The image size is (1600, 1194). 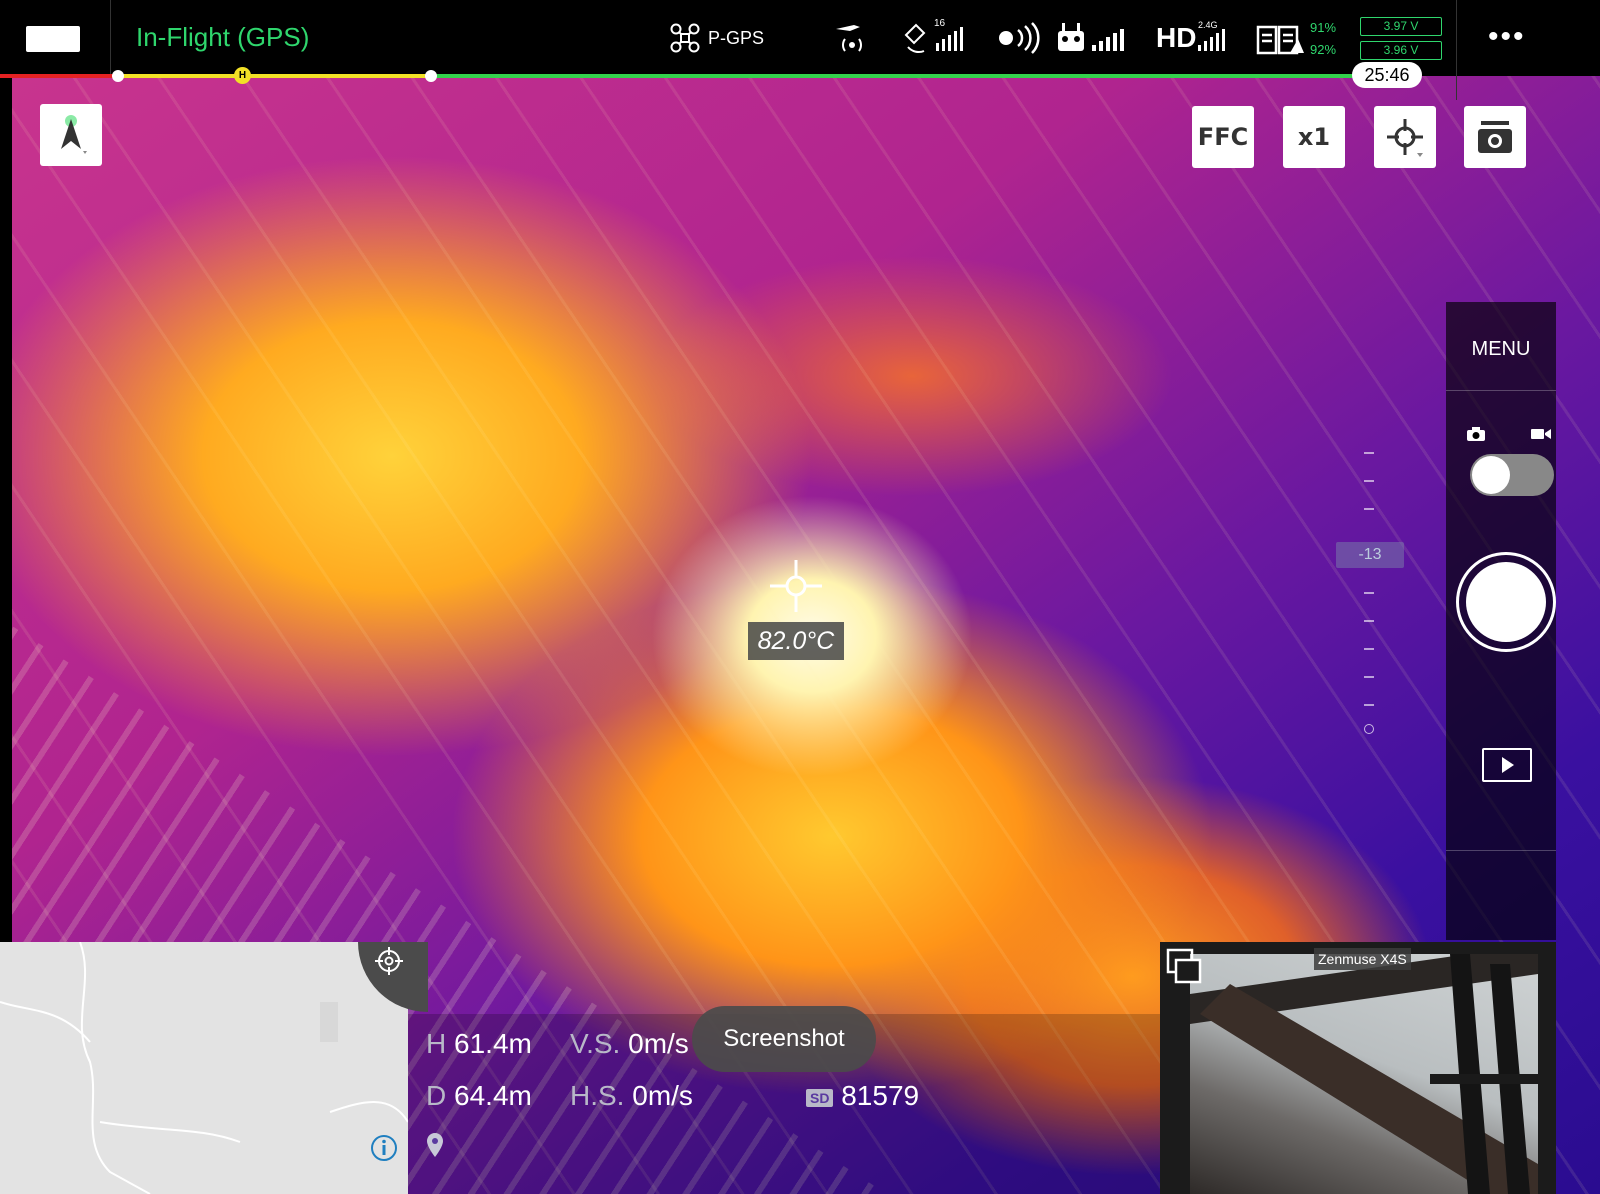 What do you see at coordinates (880, 1095) in the screenshot?
I see `sd-remaining-value: 81579` at bounding box center [880, 1095].